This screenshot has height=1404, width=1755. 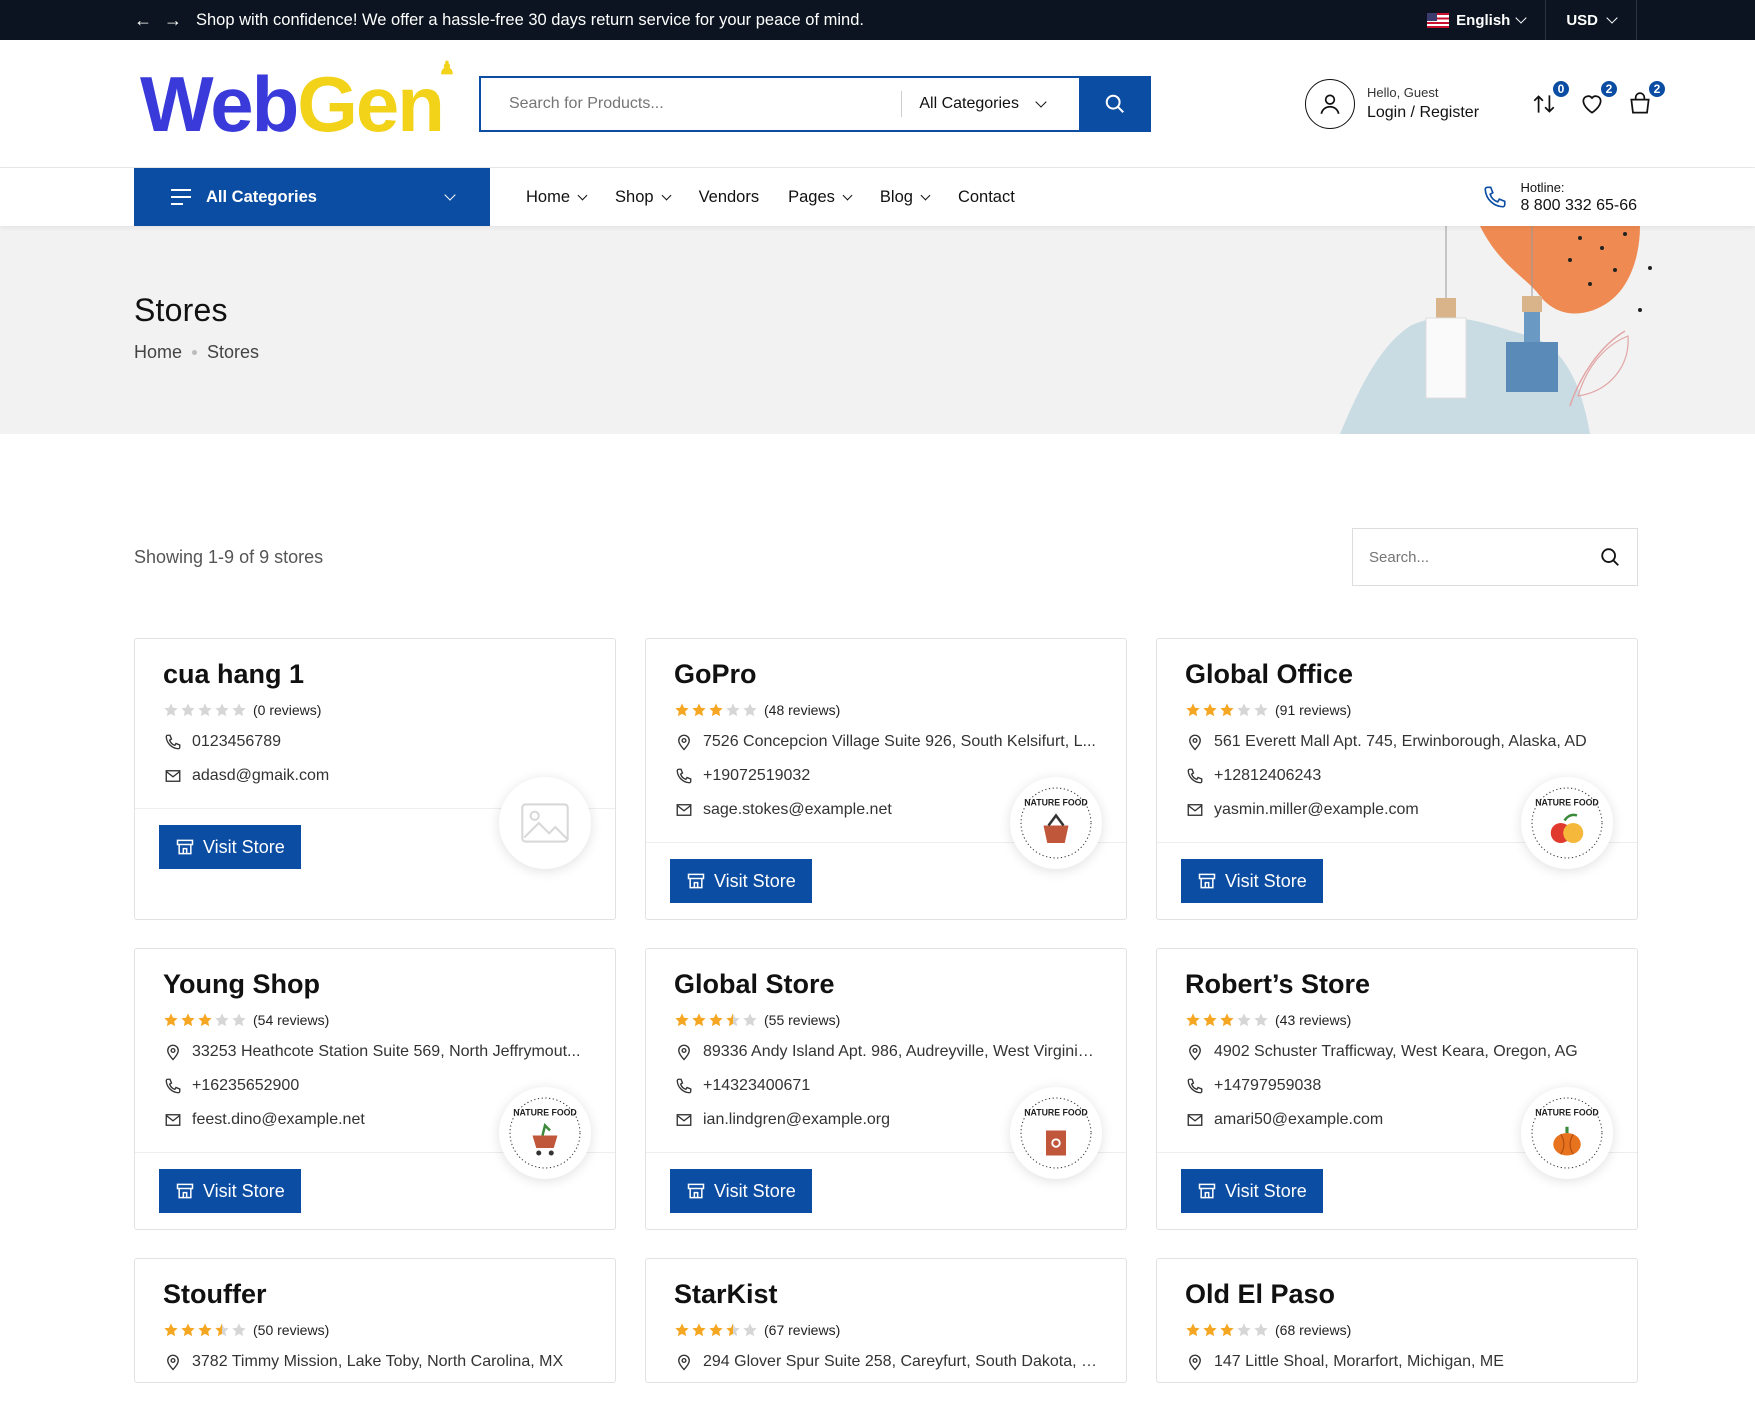 I want to click on currency-label: USD, so click(x=1582, y=20).